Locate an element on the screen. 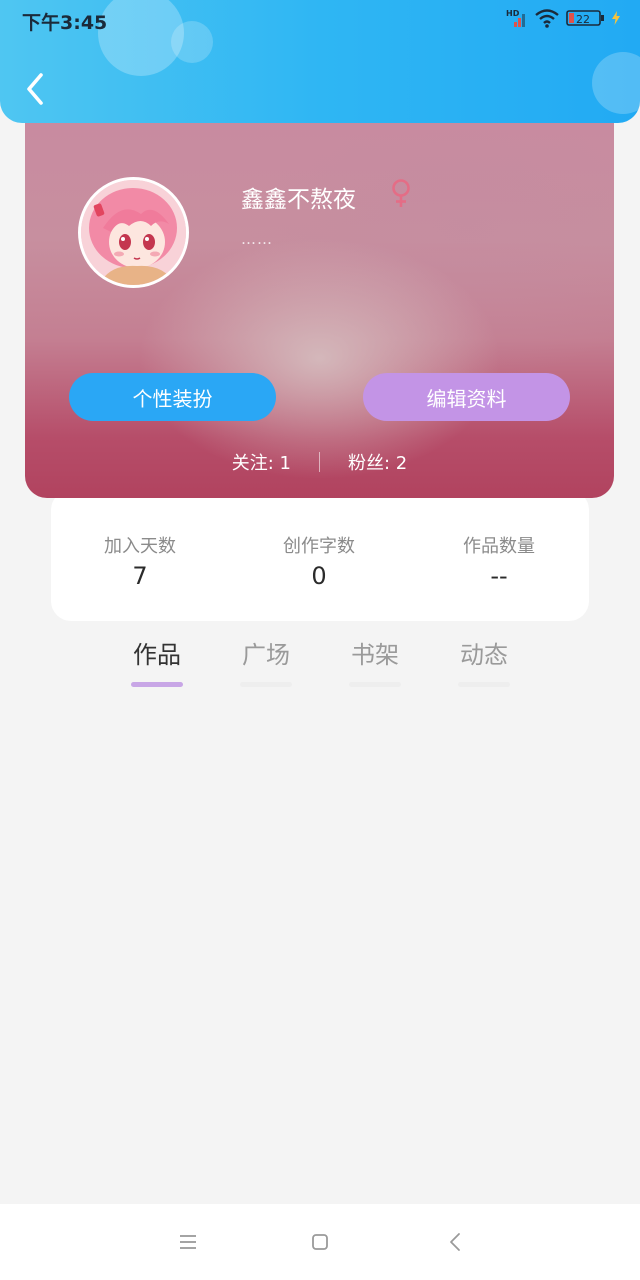  tab-works: 作品 is located at coordinates (157, 661).